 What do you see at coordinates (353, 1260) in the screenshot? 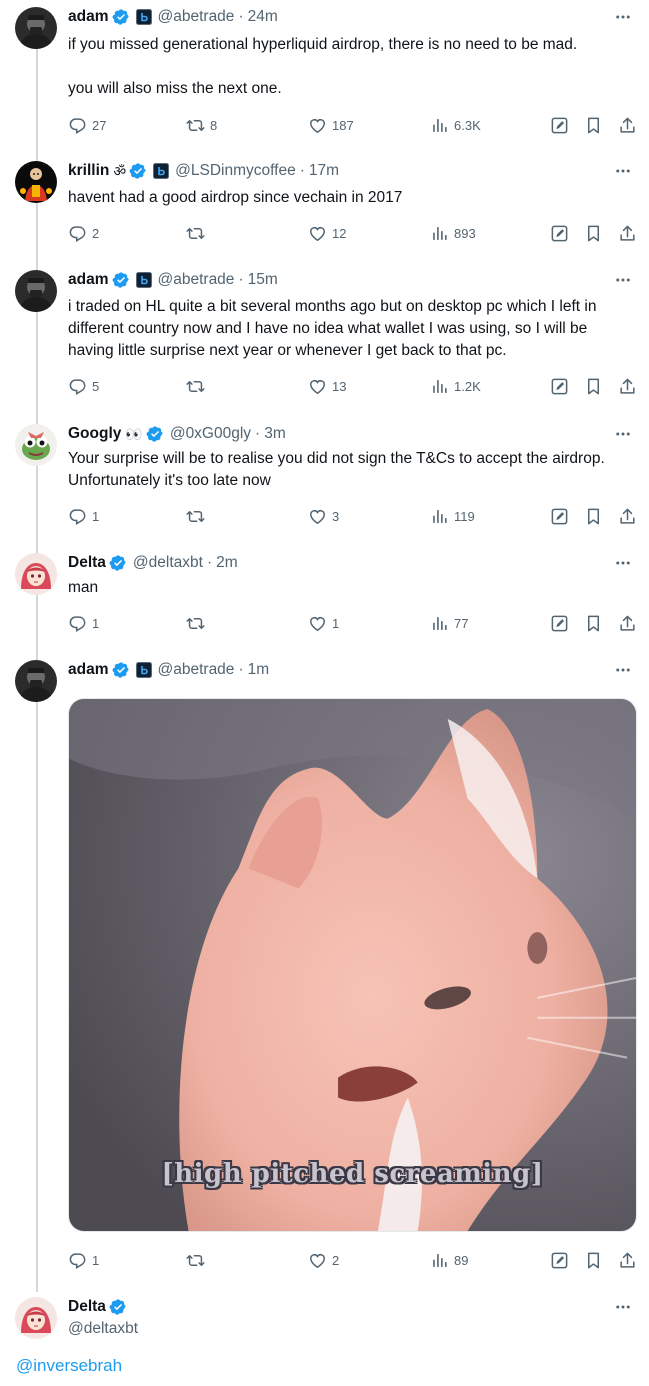
I see `action-bar: 1 2 89` at bounding box center [353, 1260].